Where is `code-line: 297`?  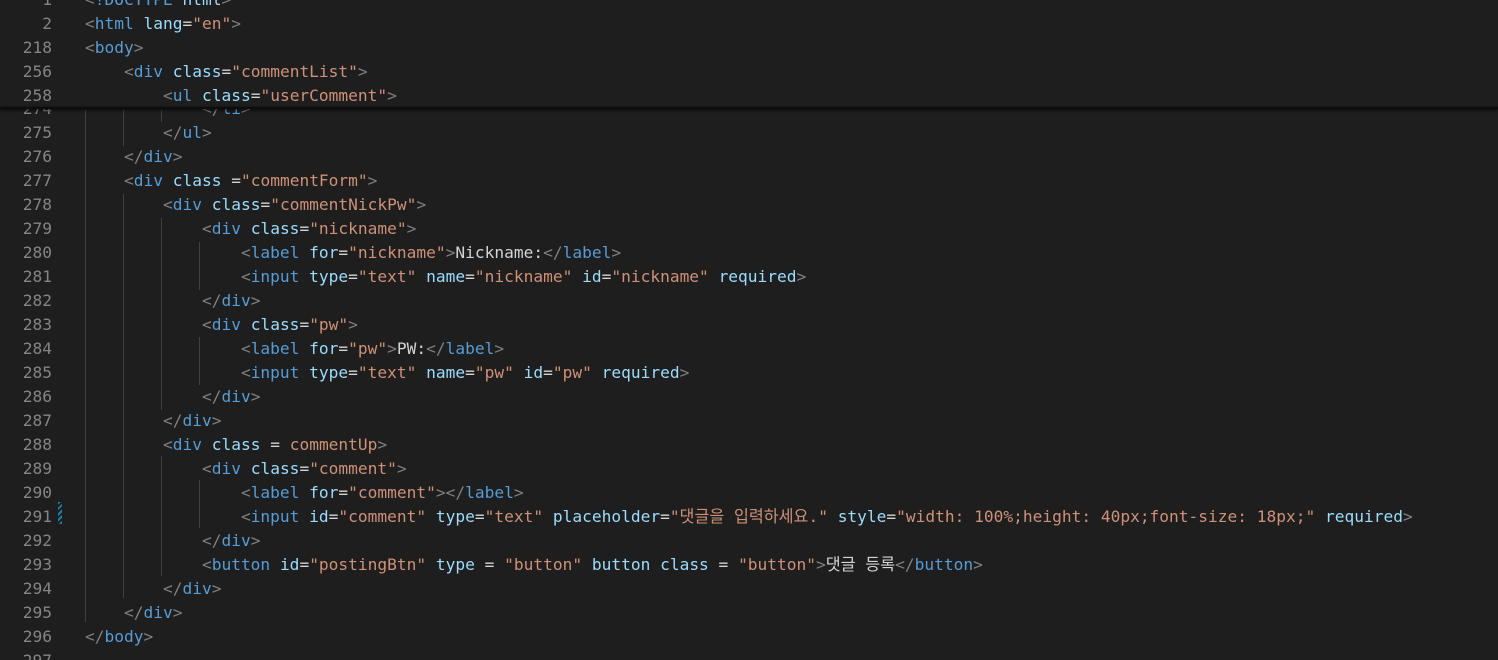
code-line: 297 is located at coordinates (749, 654).